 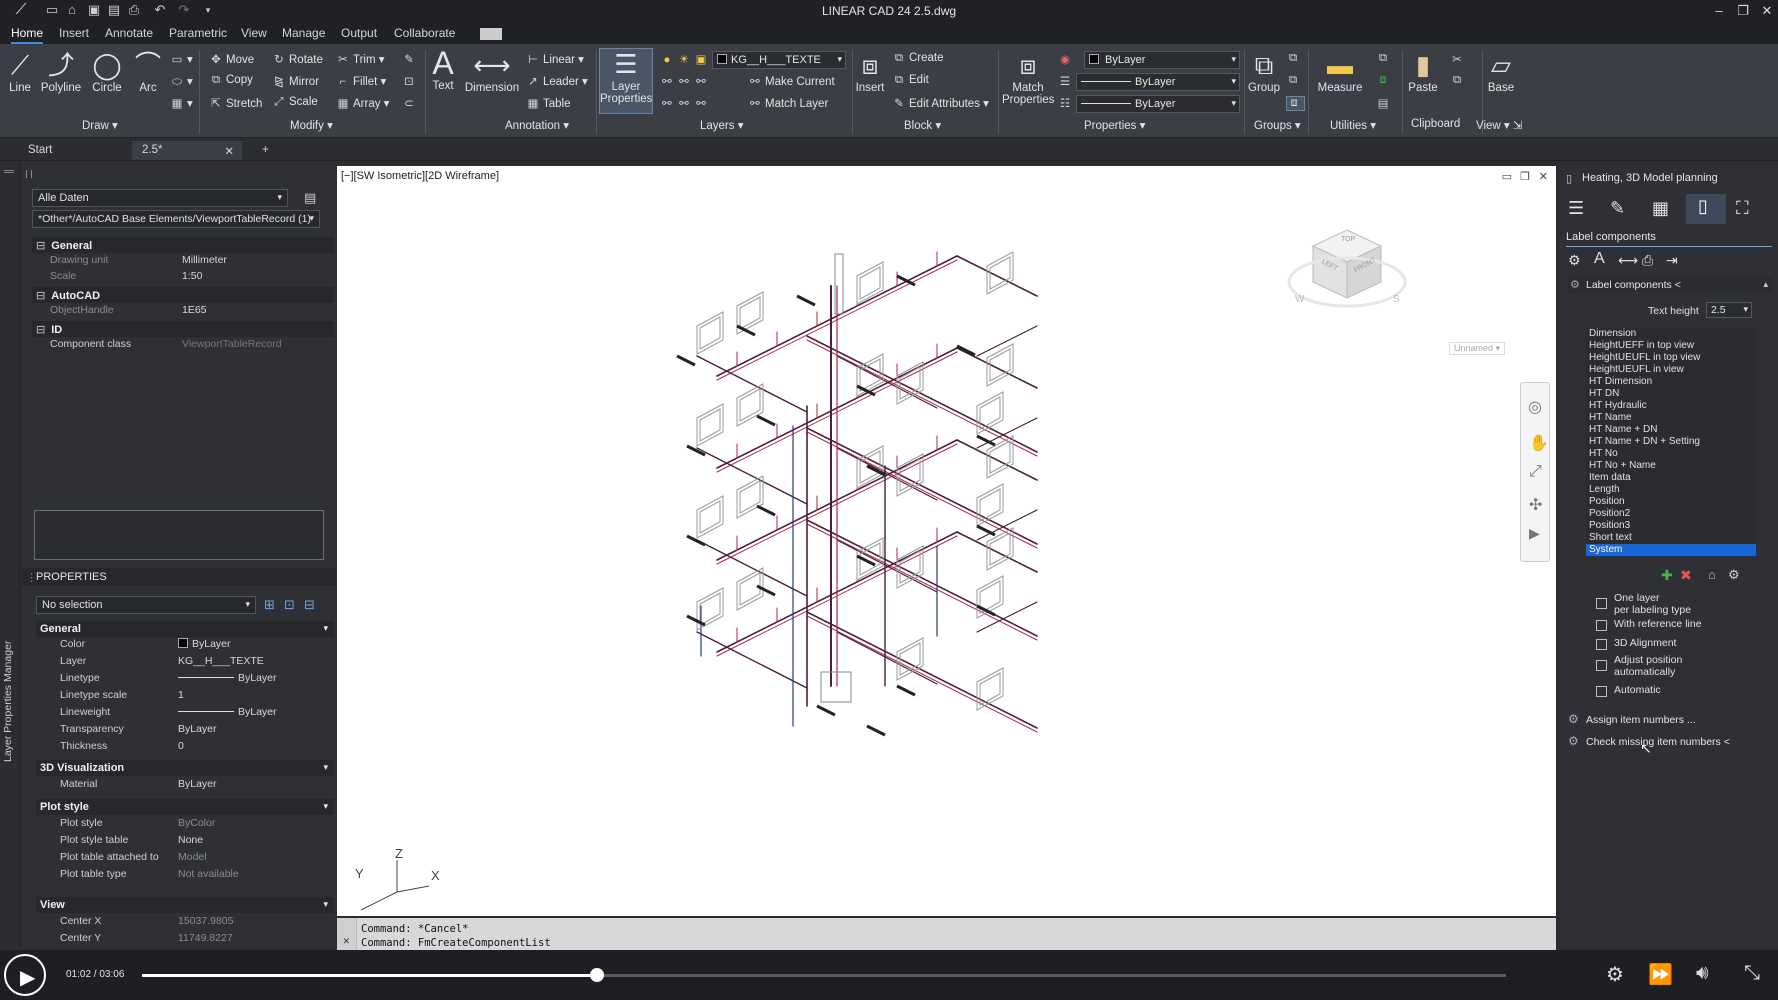 What do you see at coordinates (1158, 104) in the screenshot?
I see `lineweight-combo: ByLayer ▾` at bounding box center [1158, 104].